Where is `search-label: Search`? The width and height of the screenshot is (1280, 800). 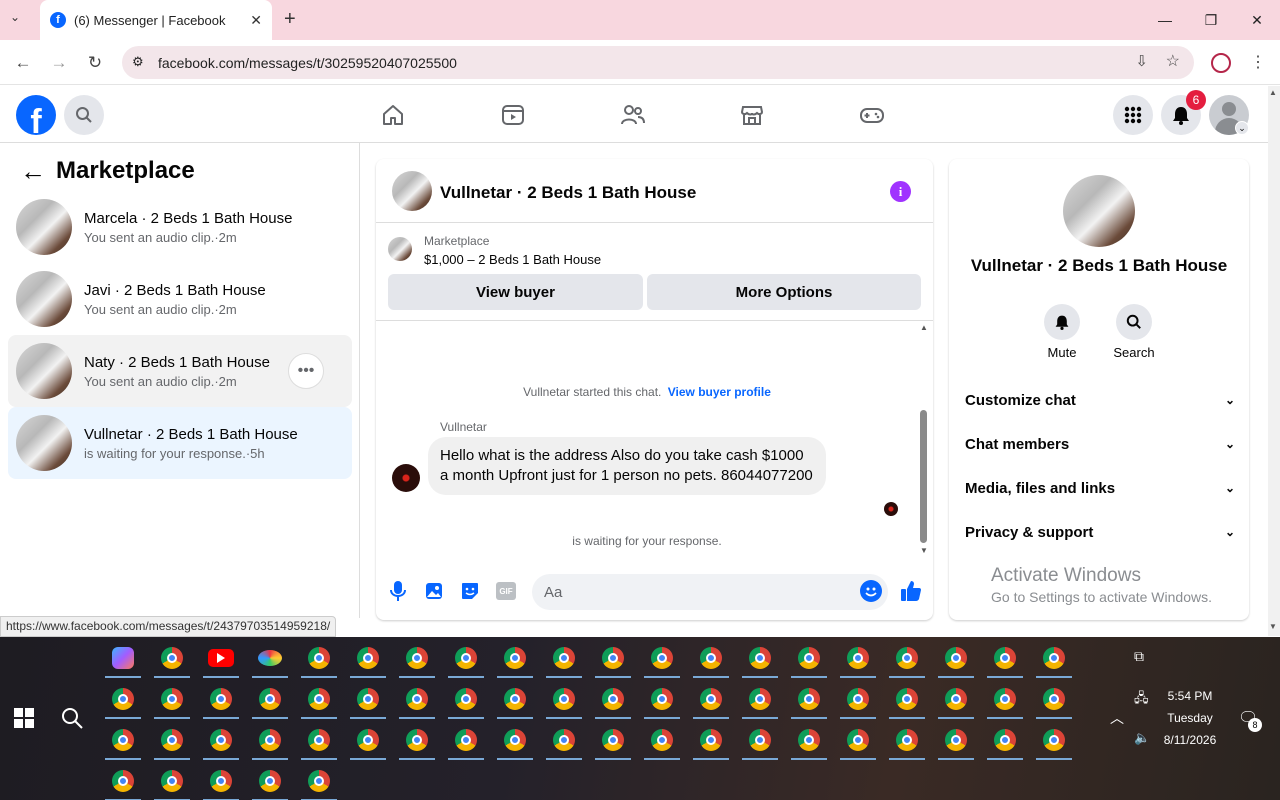
search-label: Search is located at coordinates (1134, 352).